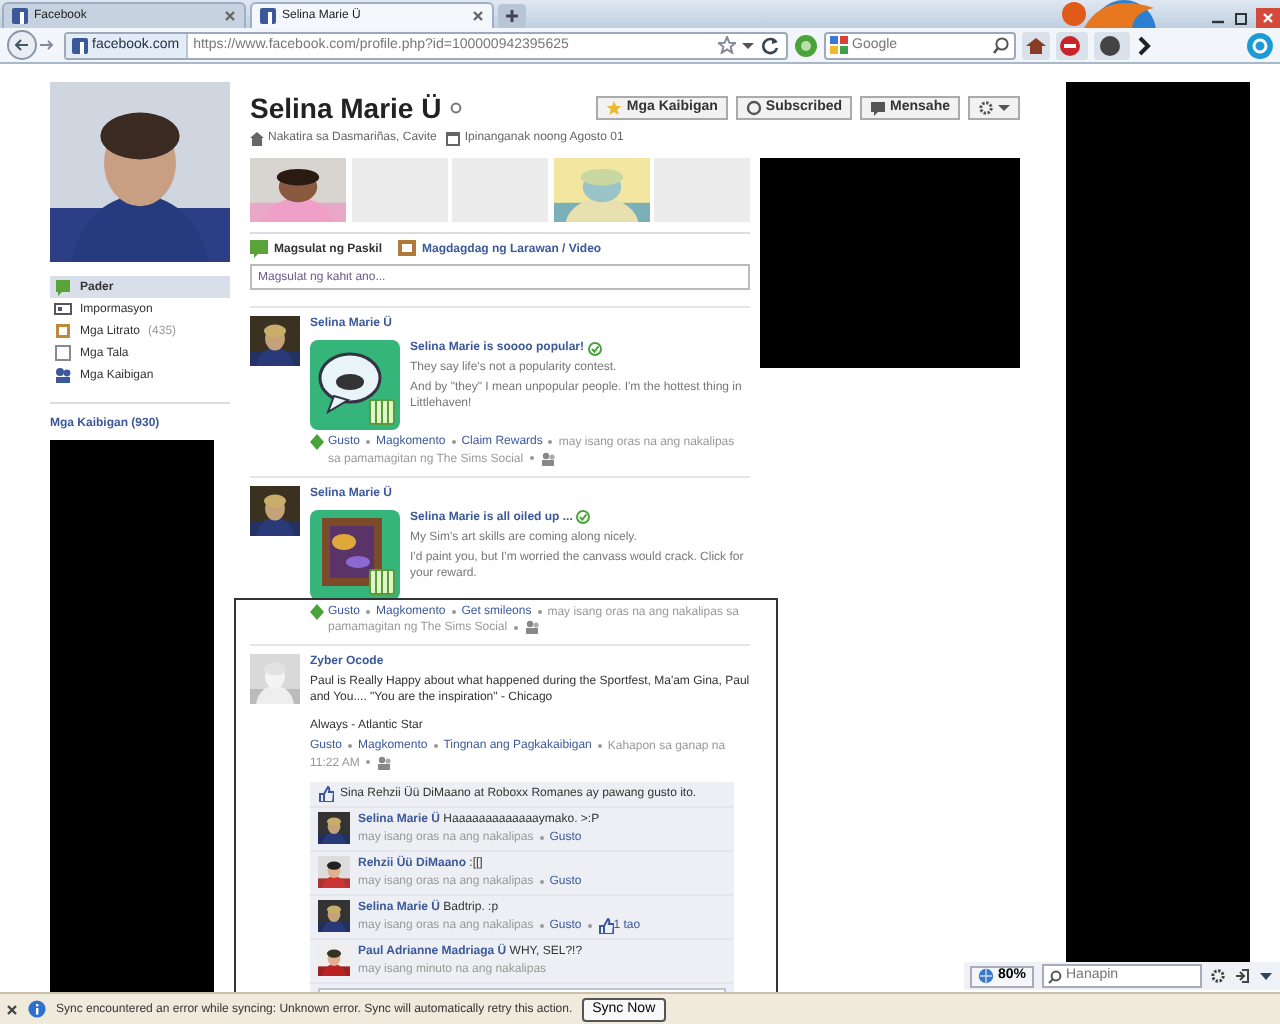 The width and height of the screenshot is (1280, 1024). What do you see at coordinates (839, 45) in the screenshot?
I see `google-icon` at bounding box center [839, 45].